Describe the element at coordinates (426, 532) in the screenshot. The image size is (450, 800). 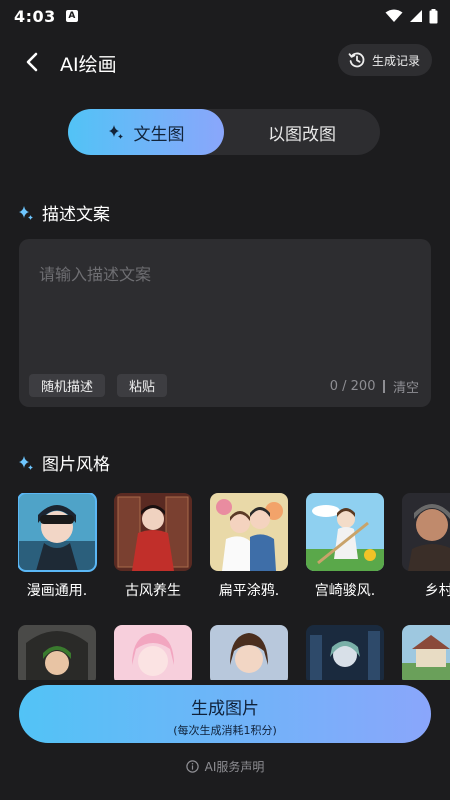
I see `style-thumbnail-rural` at that location.